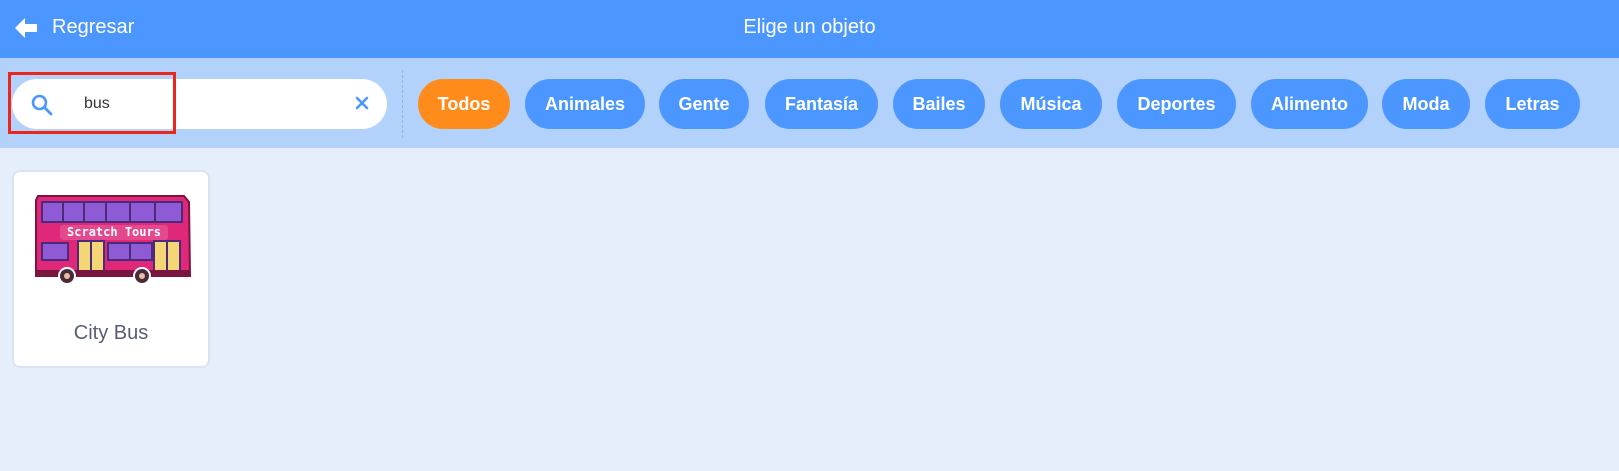 The width and height of the screenshot is (1619, 471). What do you see at coordinates (402, 104) in the screenshot?
I see `filter-divider` at bounding box center [402, 104].